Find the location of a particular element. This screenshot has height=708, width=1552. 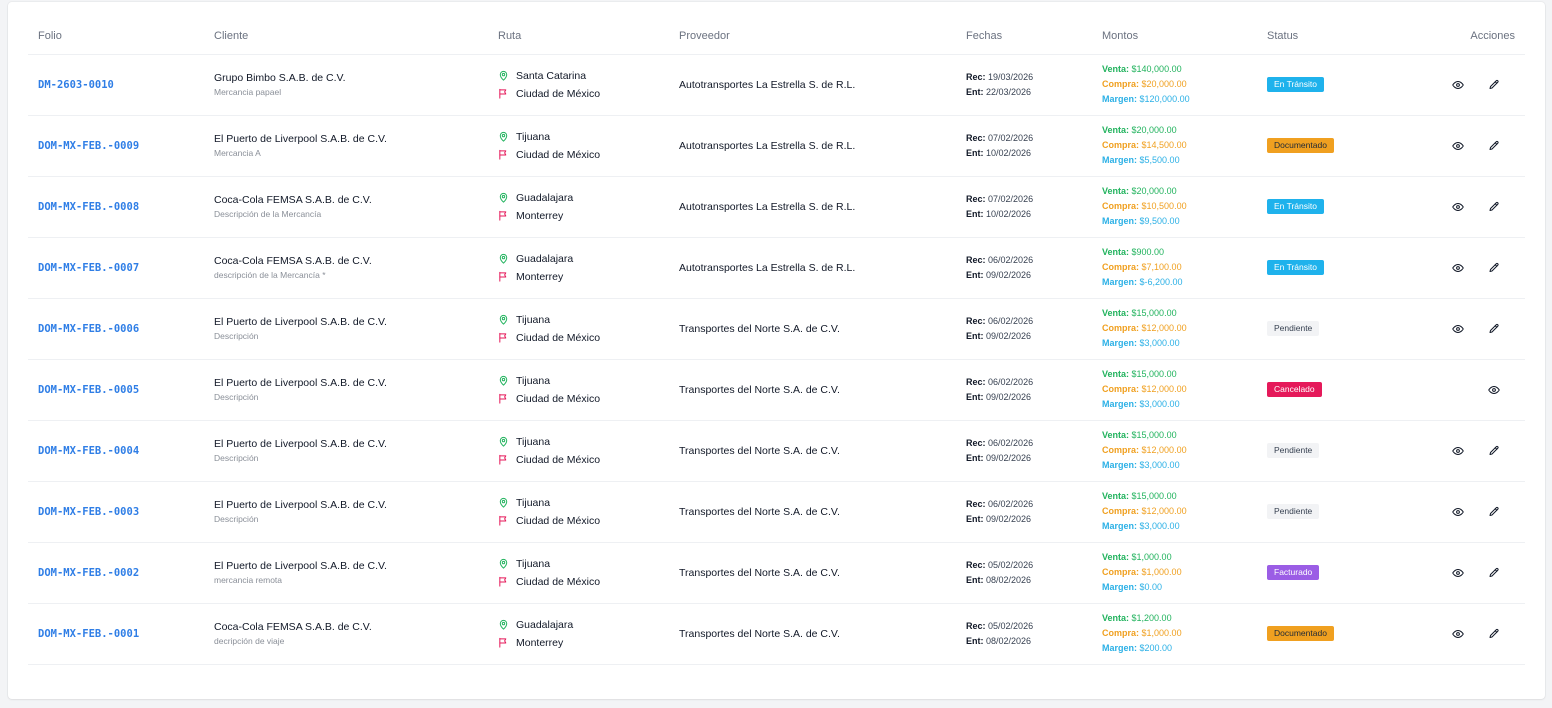

folio-link: DOM-MX-FEB.-0002 is located at coordinates (88, 573).